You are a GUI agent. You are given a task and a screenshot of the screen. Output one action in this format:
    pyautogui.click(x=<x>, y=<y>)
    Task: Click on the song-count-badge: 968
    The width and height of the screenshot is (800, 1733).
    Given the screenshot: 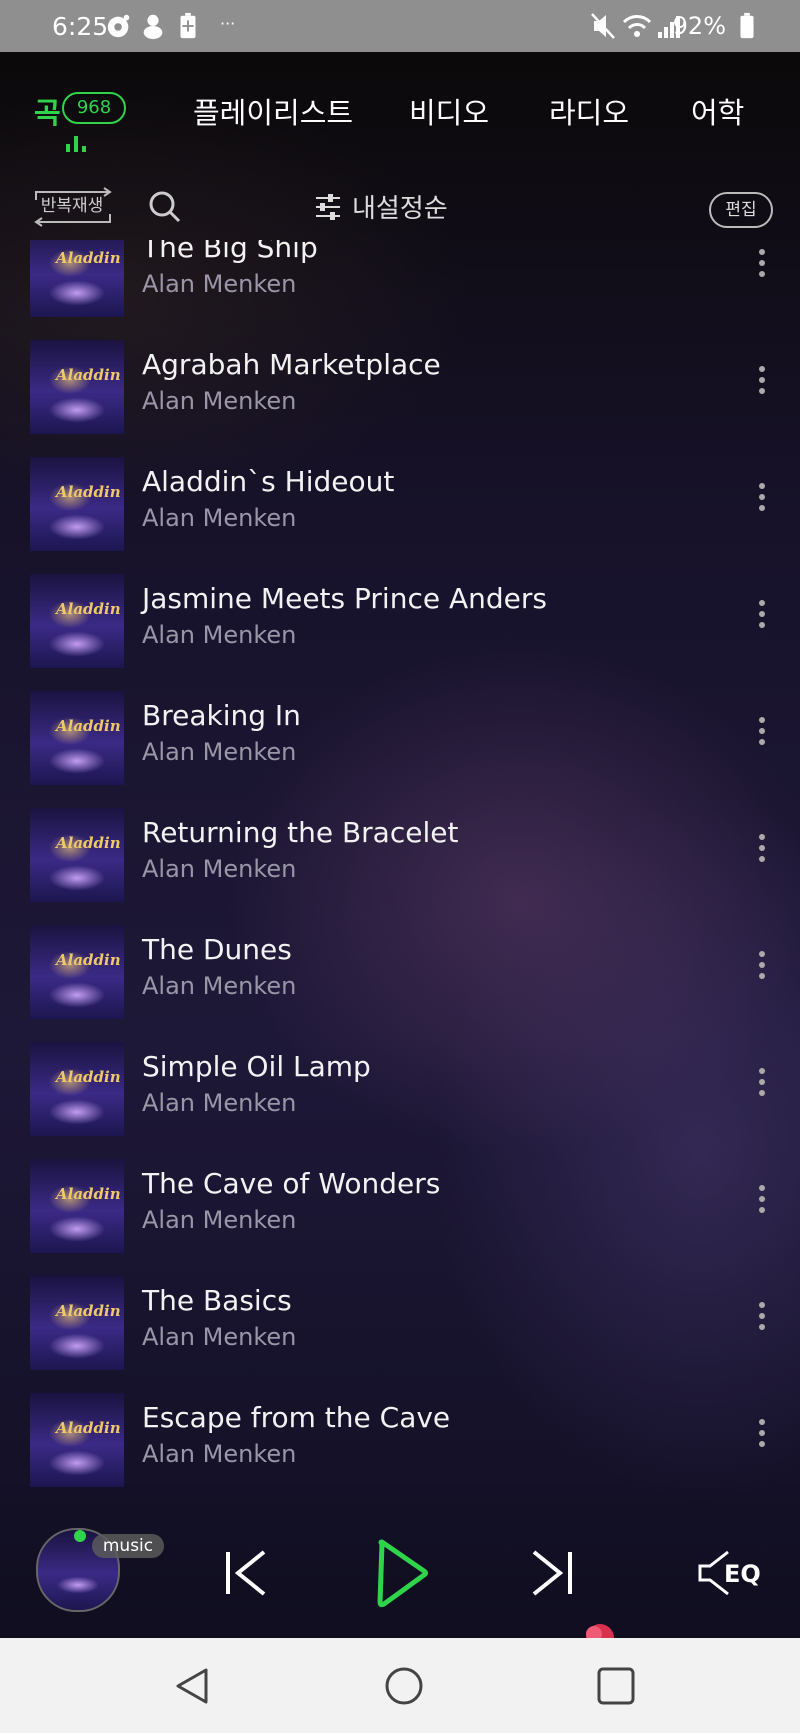 What is the action you would take?
    pyautogui.click(x=94, y=108)
    